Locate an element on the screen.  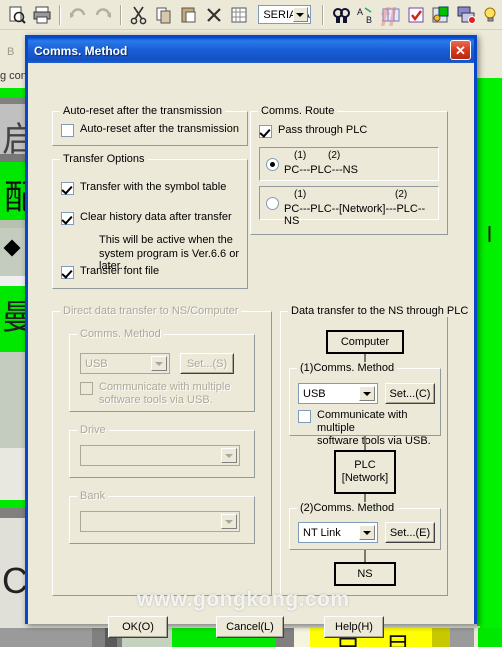
route-option-1-marker-2: (2) is located at coordinates (334, 155).